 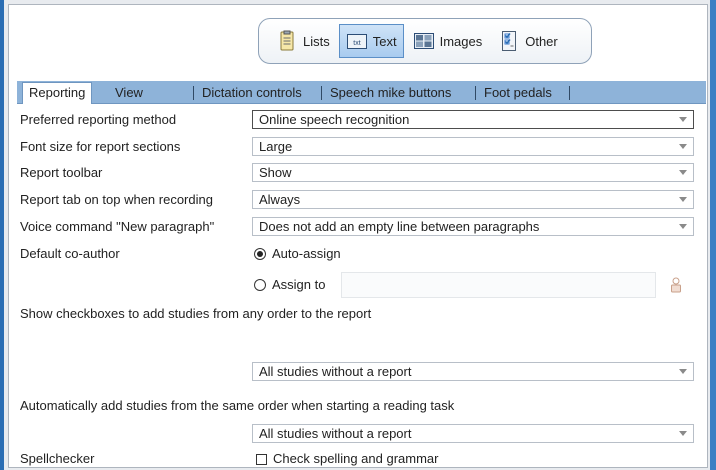 What do you see at coordinates (518, 93) in the screenshot?
I see `tab-foot-pedals: Foot pedals` at bounding box center [518, 93].